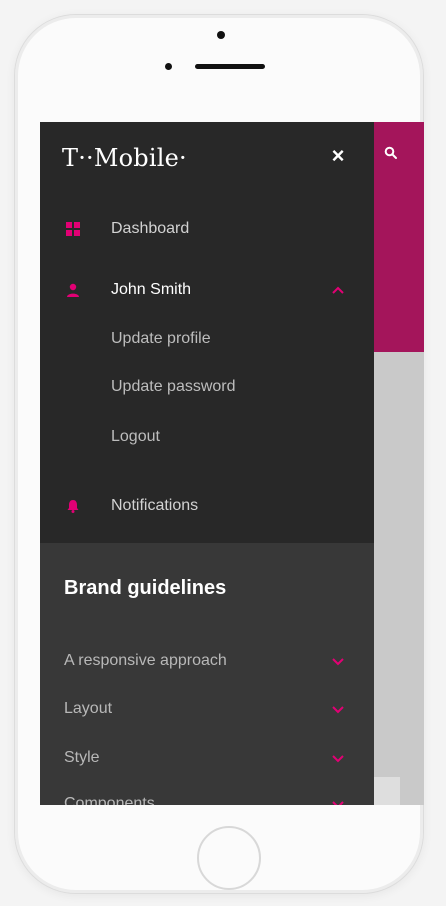 Image resolution: width=446 pixels, height=906 pixels. Describe the element at coordinates (230, 66) in the screenshot. I see `speaker-icon` at that location.